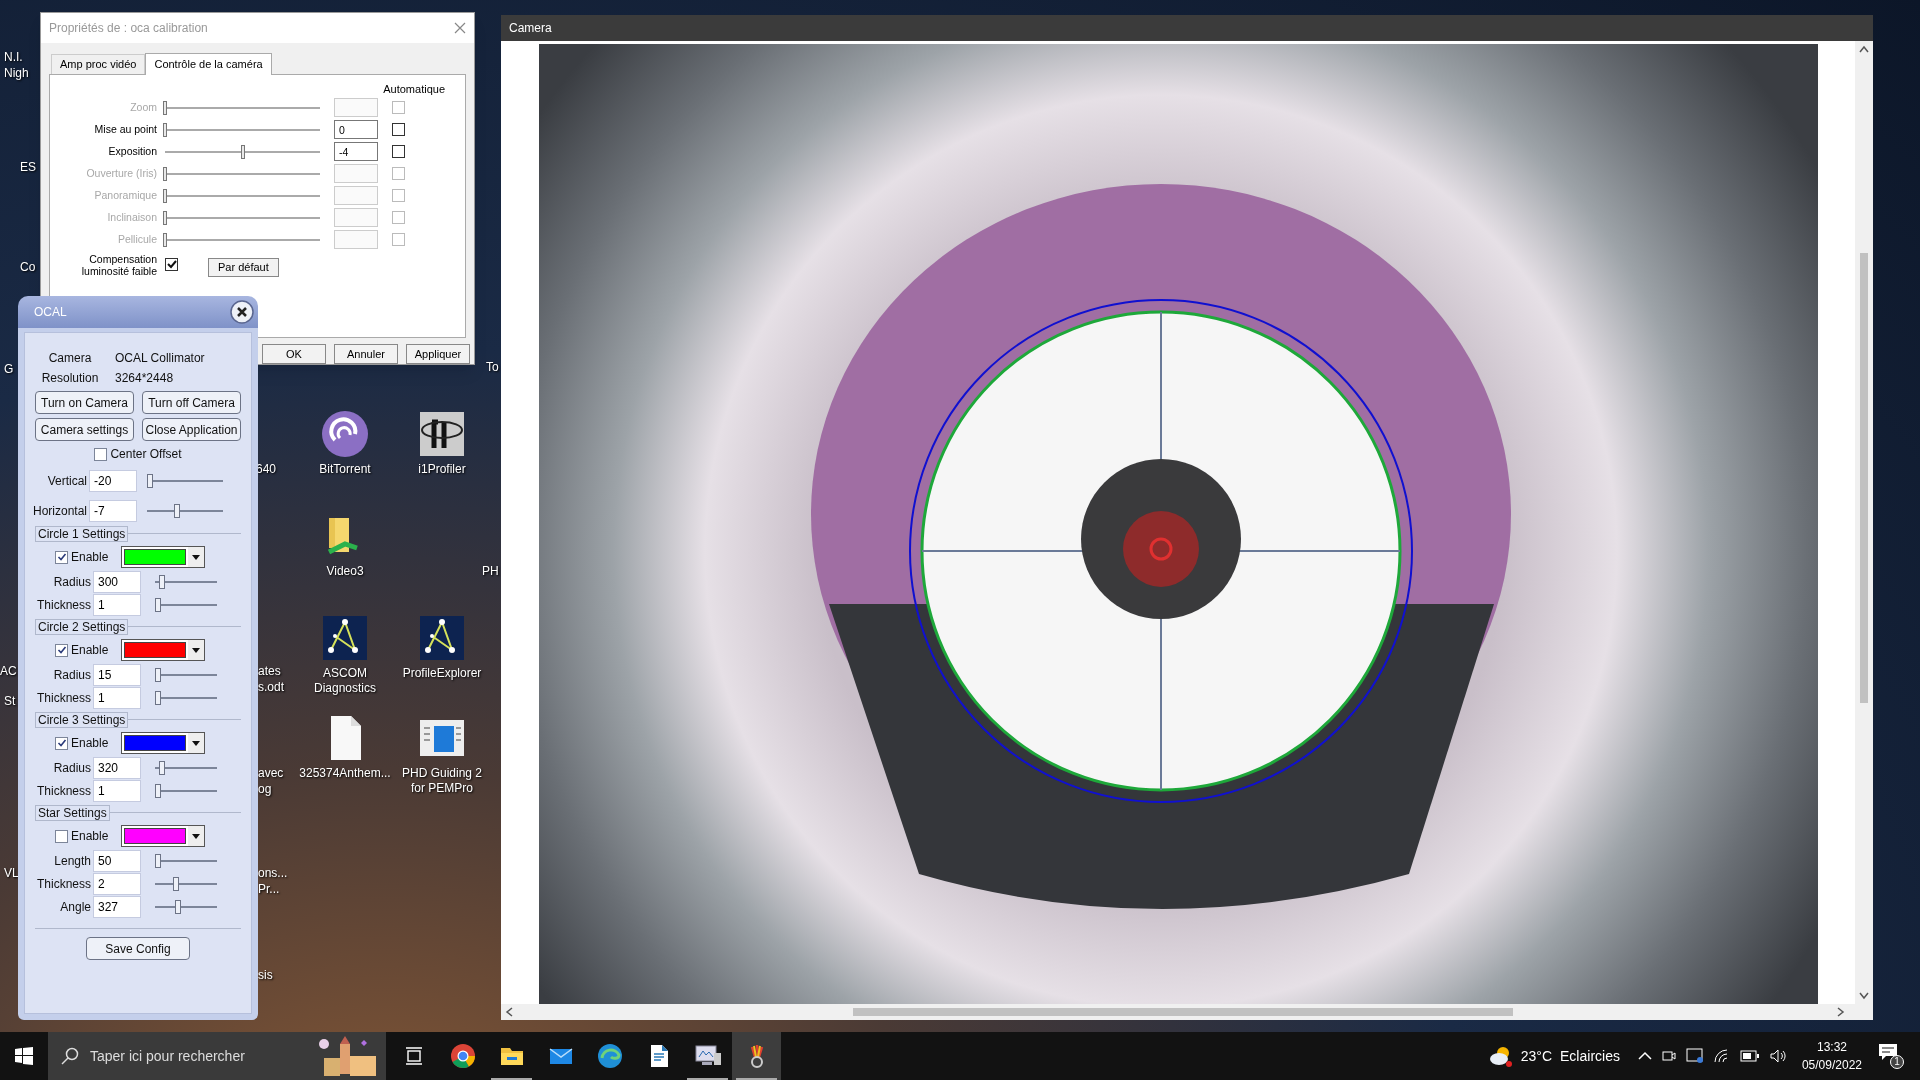  I want to click on icon-label: N.I., so click(13, 57).